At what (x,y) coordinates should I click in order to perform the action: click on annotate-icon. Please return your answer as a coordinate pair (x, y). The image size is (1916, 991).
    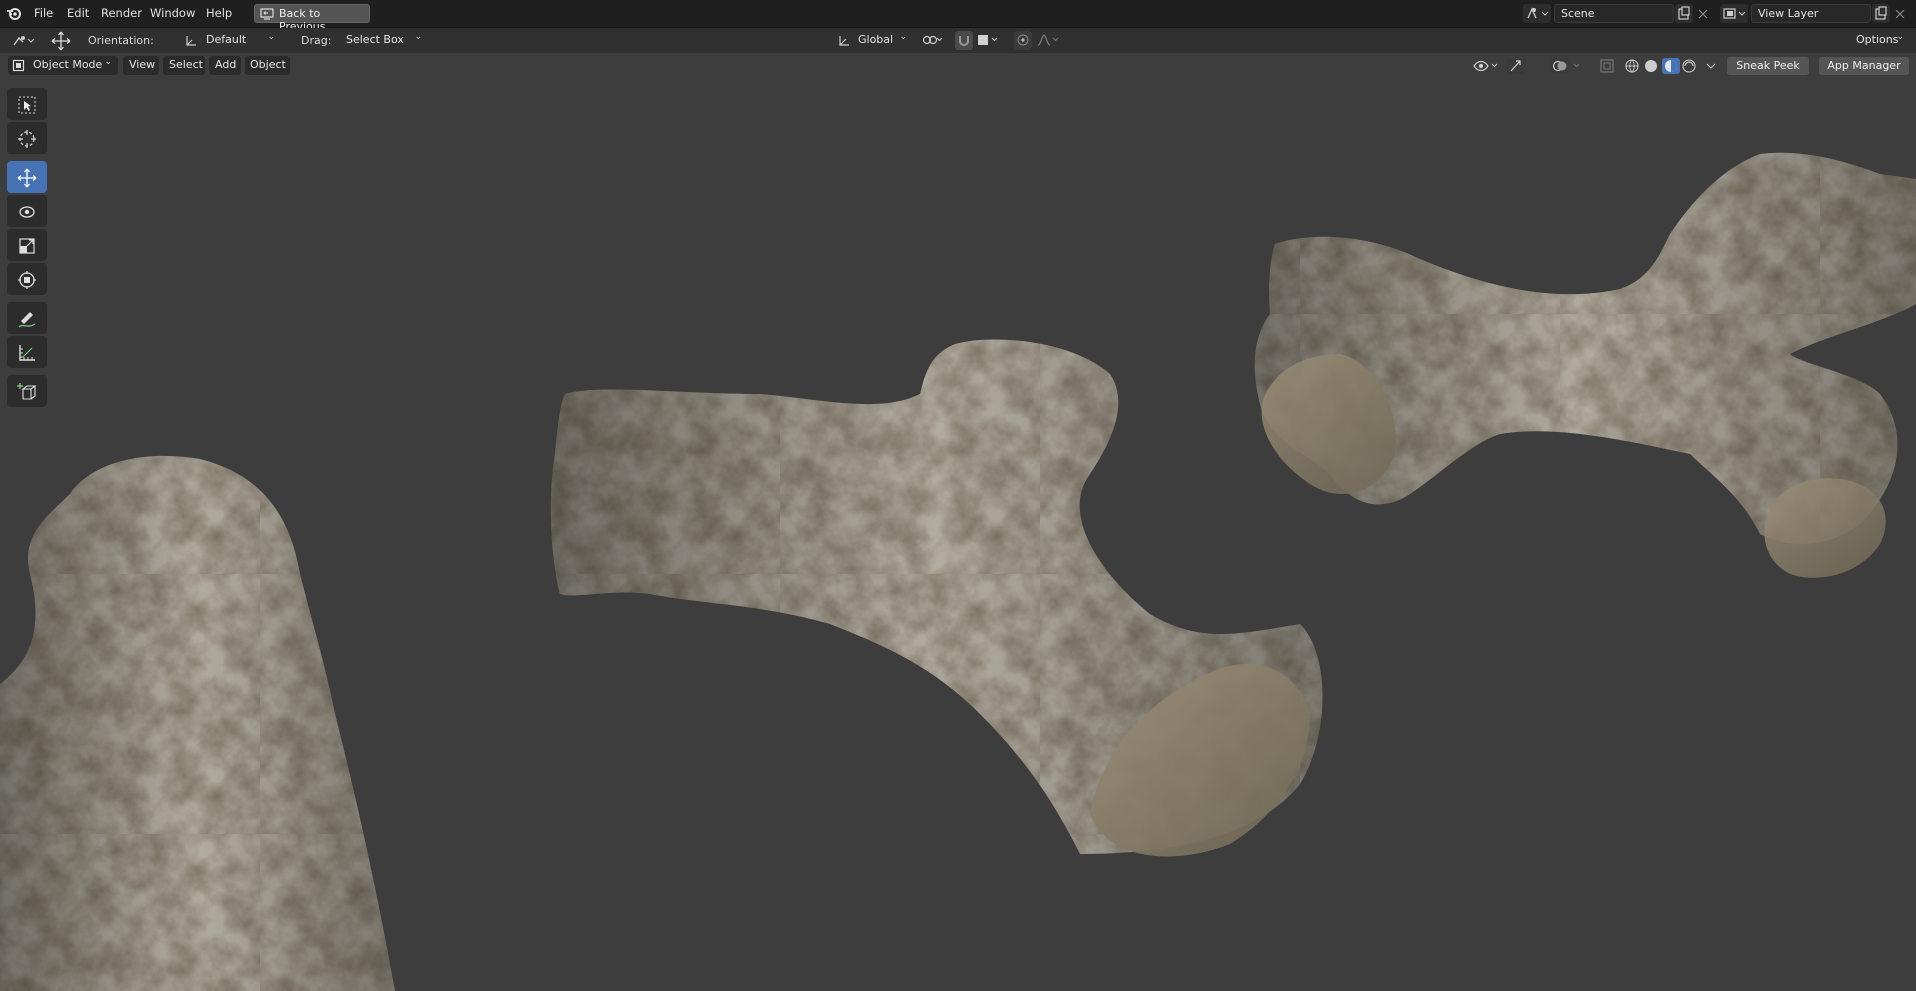
    Looking at the image, I should click on (27, 320).